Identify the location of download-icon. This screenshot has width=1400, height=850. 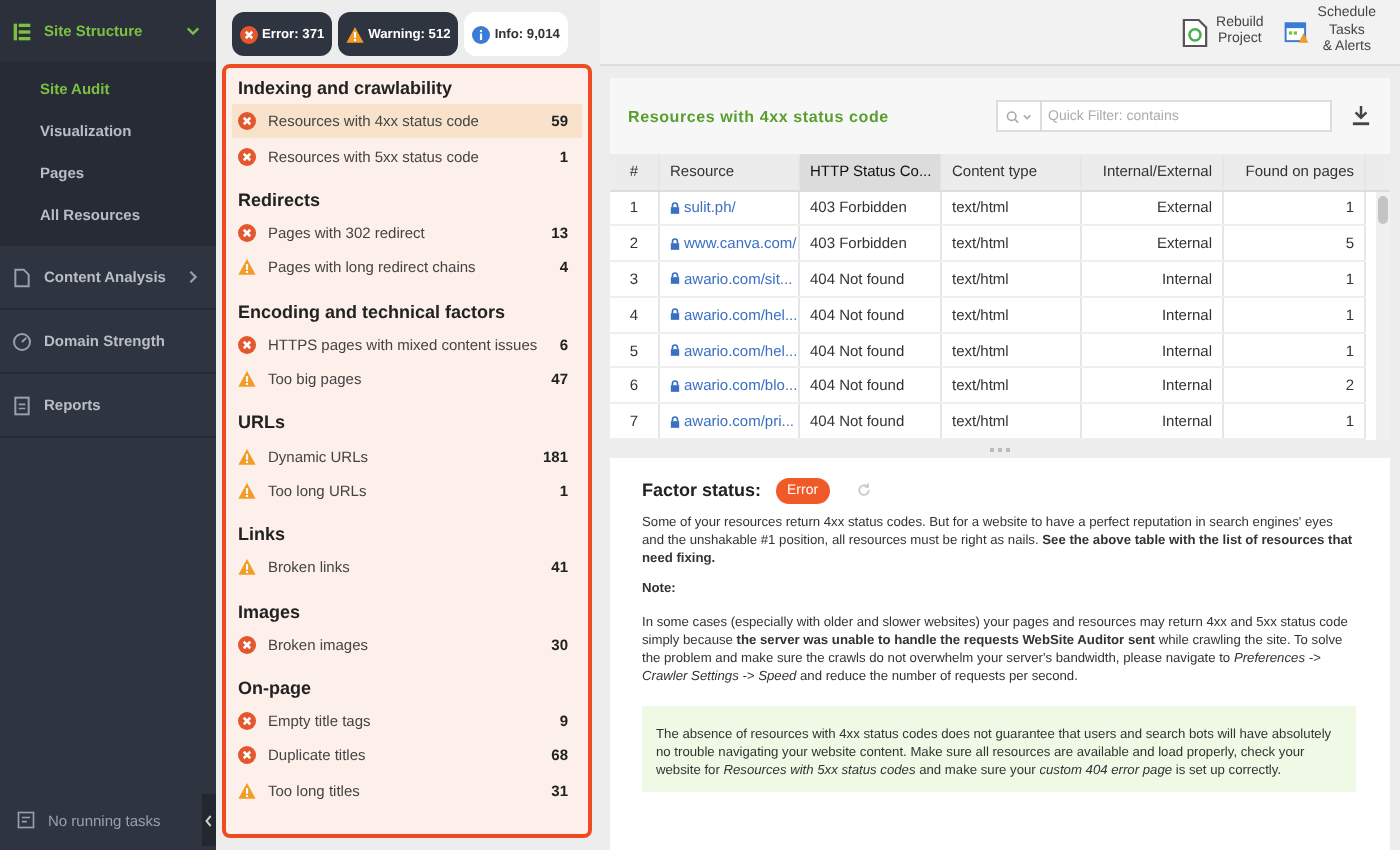
(1361, 116).